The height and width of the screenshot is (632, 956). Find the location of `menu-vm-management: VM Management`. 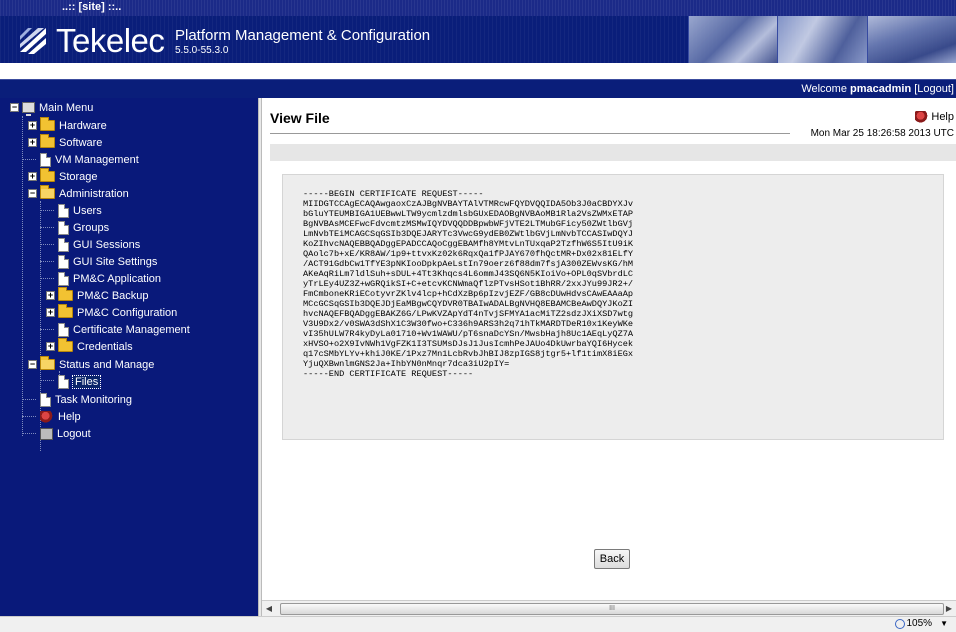

menu-vm-management: VM Management is located at coordinates (89, 159).